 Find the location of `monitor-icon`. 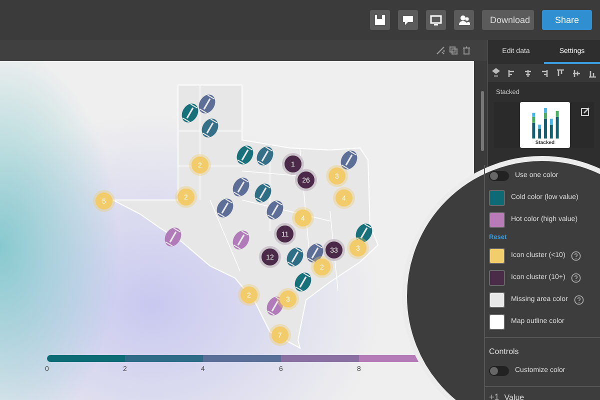

monitor-icon is located at coordinates (436, 20).